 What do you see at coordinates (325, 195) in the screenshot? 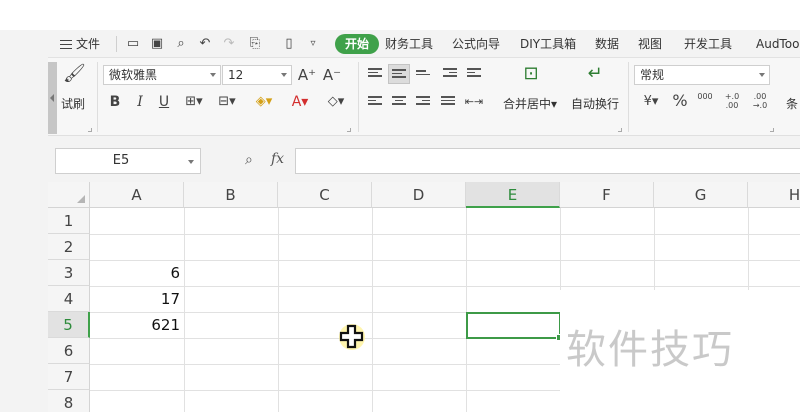
I see `column-header-c: C` at bounding box center [325, 195].